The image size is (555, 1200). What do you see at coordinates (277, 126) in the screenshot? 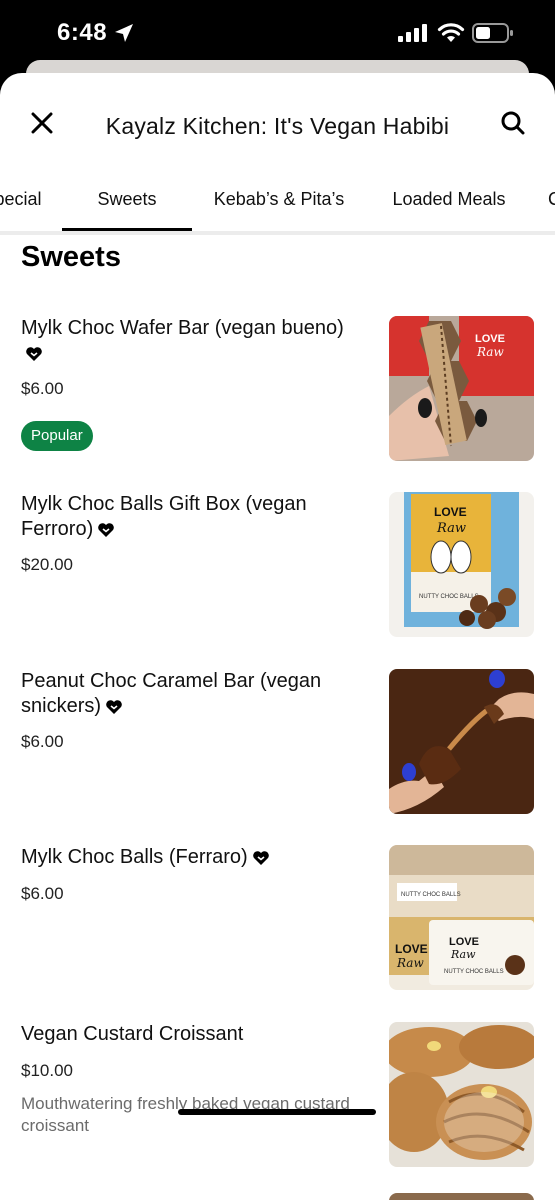
I see `store-title: Kayalz Kitchen: It's Vegan Habibi` at bounding box center [277, 126].